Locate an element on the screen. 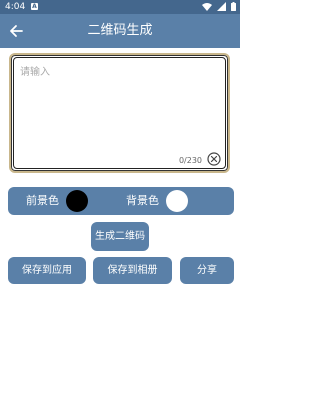 This screenshot has width=320, height=400. clear-circle-icon is located at coordinates (214, 159).